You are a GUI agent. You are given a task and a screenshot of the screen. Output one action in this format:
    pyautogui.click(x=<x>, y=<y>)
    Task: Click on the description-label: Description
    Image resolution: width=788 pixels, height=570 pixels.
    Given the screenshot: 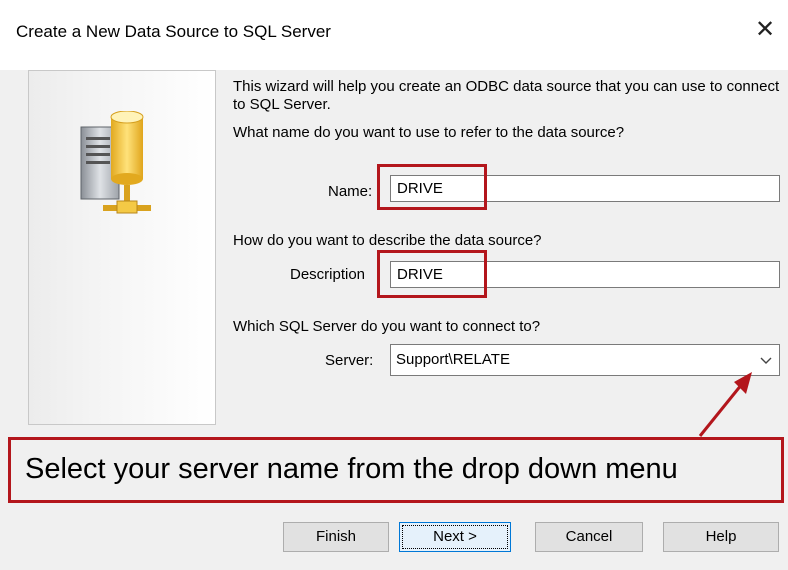 What is the action you would take?
    pyautogui.click(x=328, y=274)
    